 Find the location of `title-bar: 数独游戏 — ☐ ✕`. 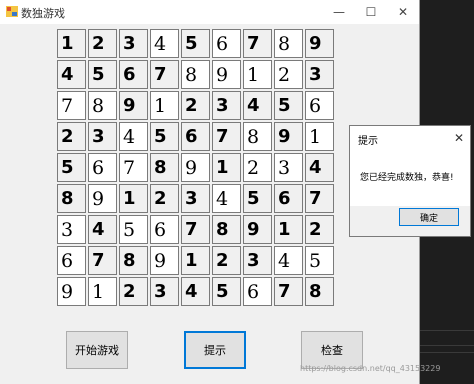

title-bar: 数独游戏 — ☐ ✕ is located at coordinates (209, 12).